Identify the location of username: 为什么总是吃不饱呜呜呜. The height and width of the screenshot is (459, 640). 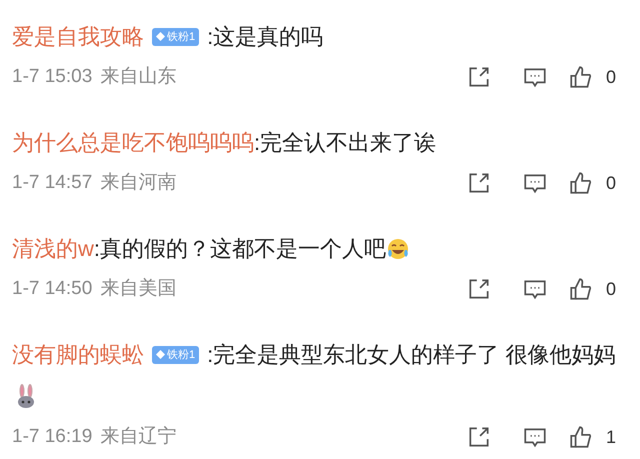
(133, 142).